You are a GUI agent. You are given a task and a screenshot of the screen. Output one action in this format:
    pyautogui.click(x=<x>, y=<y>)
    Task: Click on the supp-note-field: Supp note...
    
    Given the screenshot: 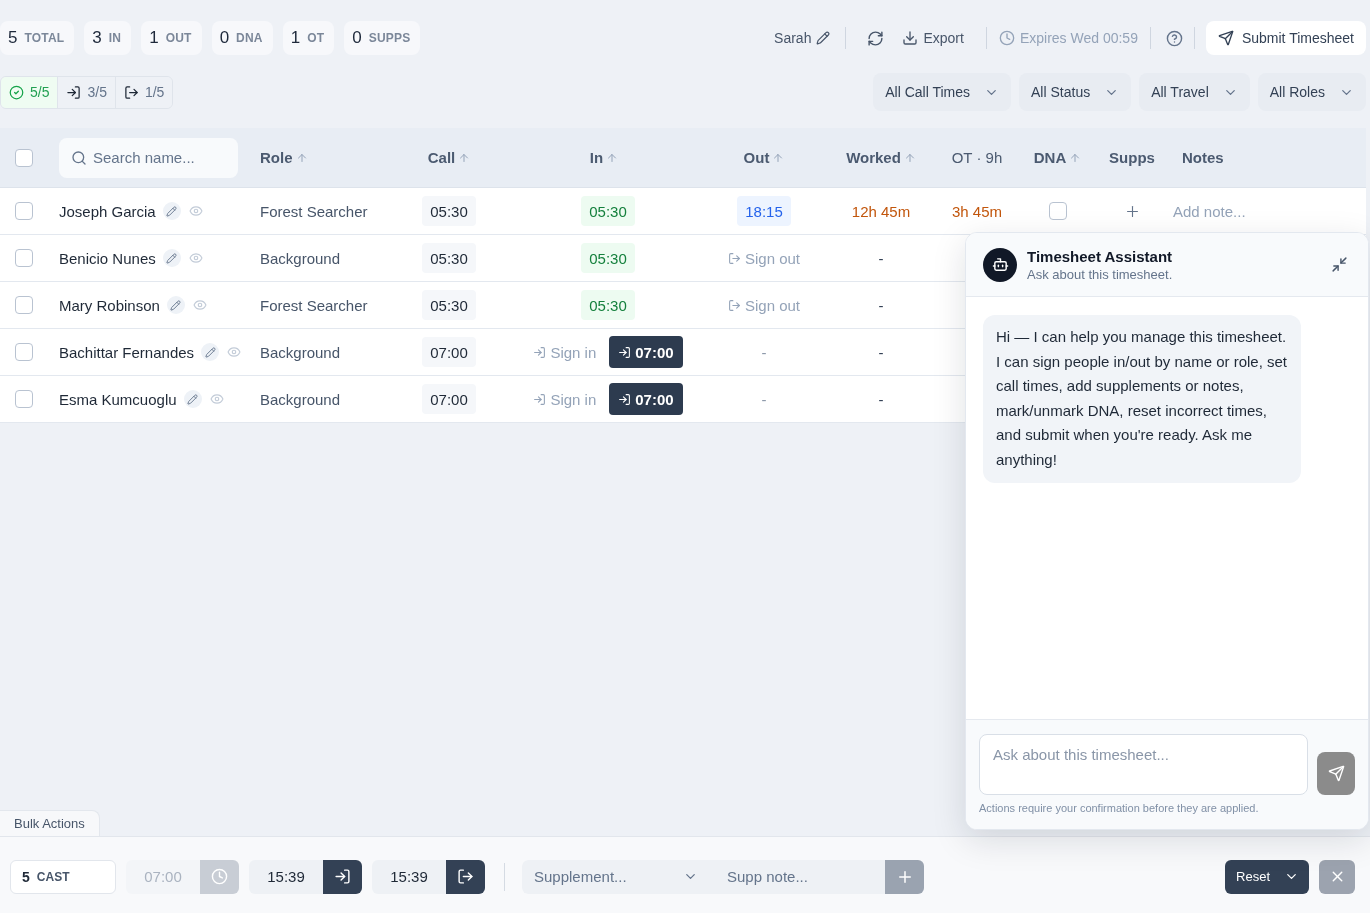 What is the action you would take?
    pyautogui.click(x=797, y=876)
    